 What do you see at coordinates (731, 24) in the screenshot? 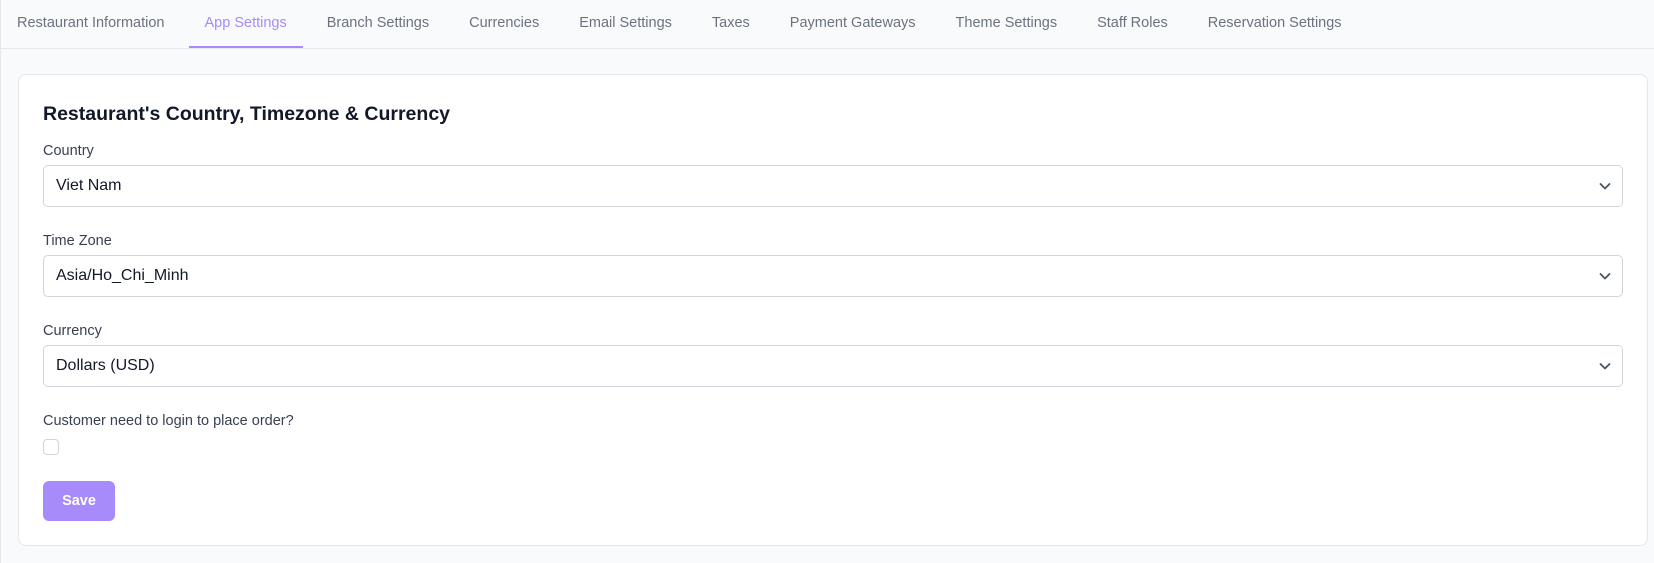
I see `tab-taxes: Taxes` at bounding box center [731, 24].